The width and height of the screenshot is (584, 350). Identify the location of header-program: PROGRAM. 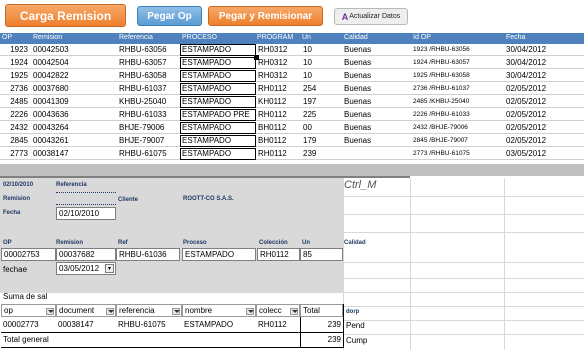
(275, 37).